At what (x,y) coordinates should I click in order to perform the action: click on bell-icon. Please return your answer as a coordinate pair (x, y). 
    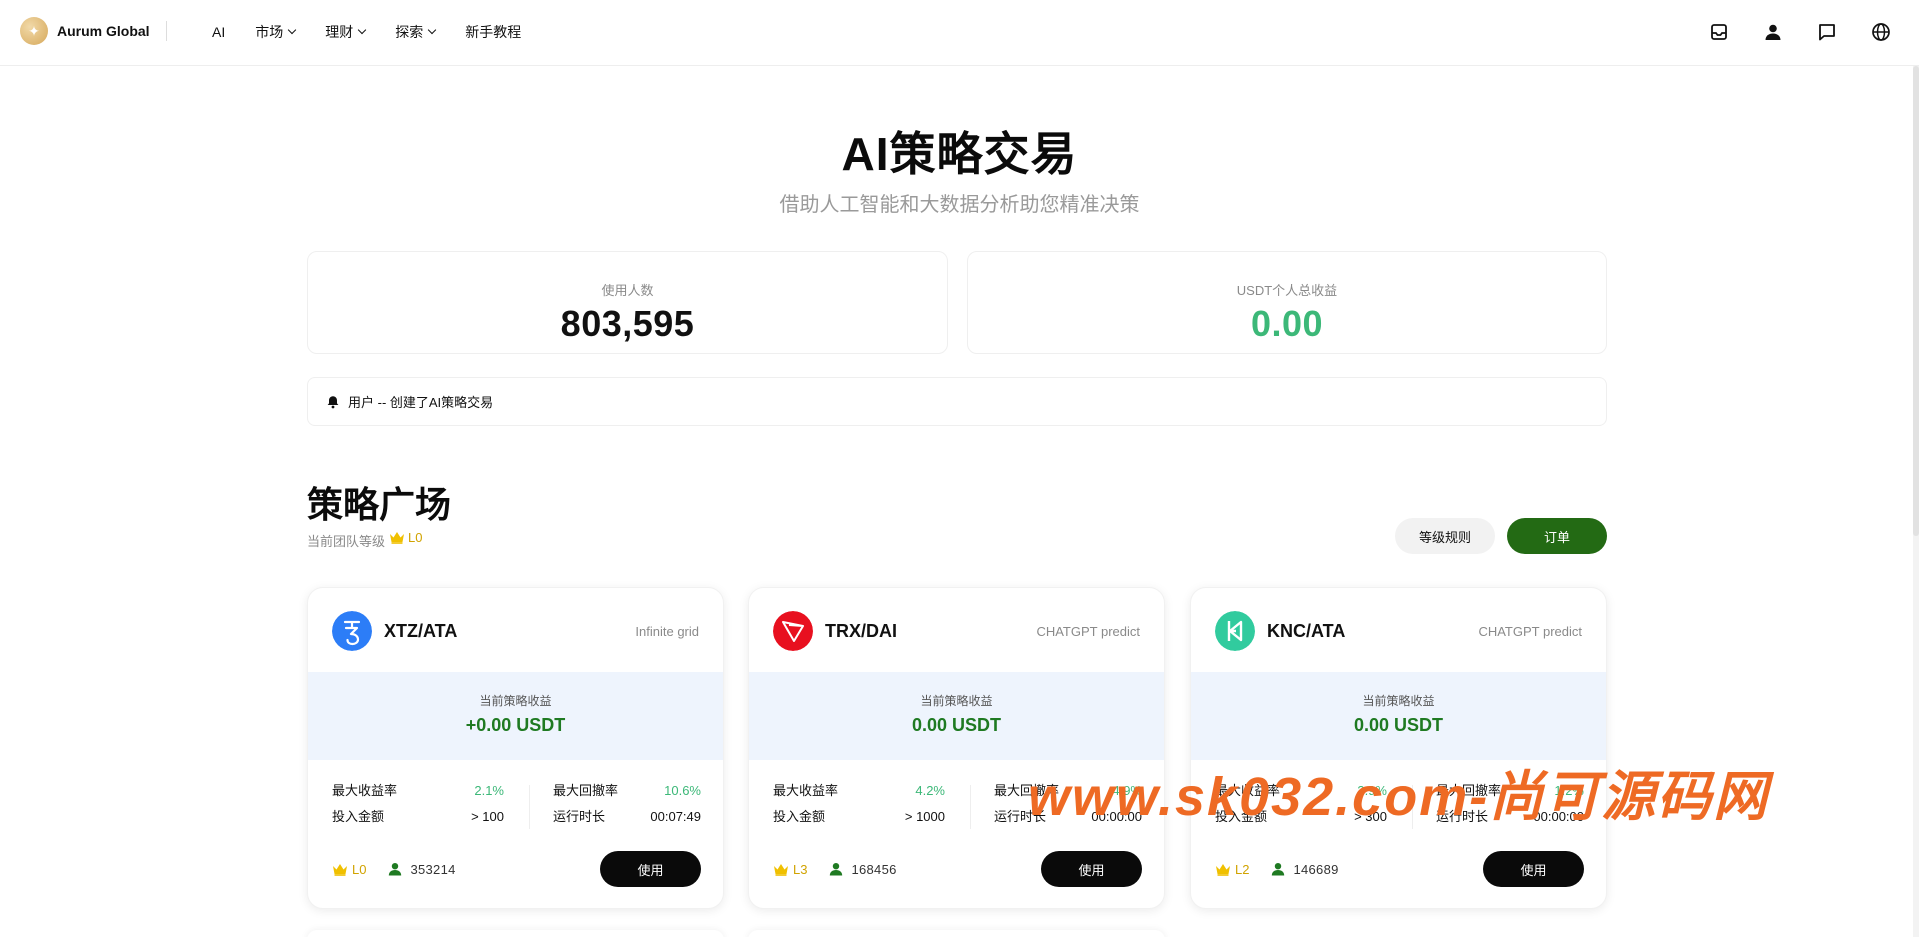
    Looking at the image, I should click on (333, 401).